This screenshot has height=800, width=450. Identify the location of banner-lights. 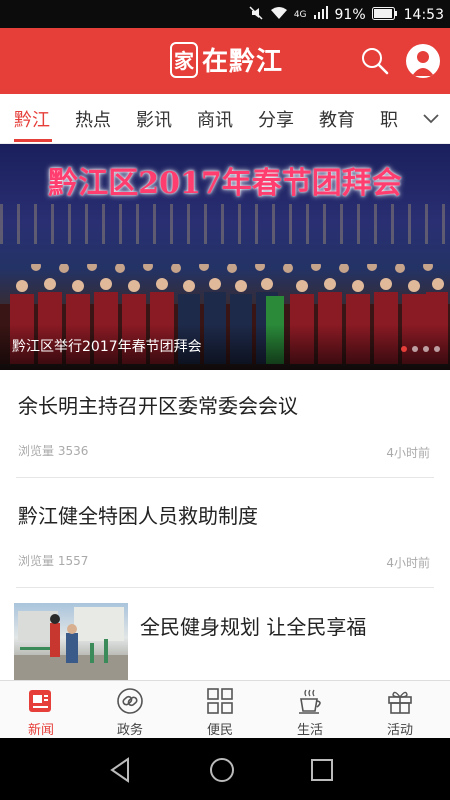
(225, 224).